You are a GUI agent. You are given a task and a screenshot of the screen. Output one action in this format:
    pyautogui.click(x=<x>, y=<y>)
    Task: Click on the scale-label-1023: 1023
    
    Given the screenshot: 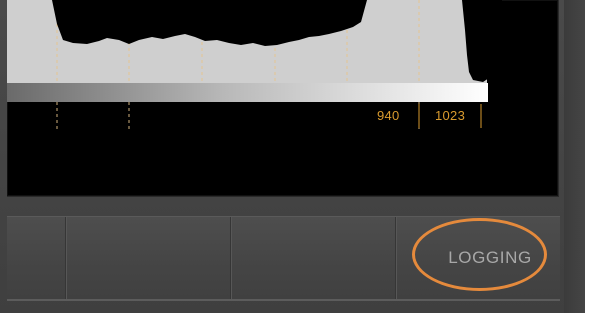 What is the action you would take?
    pyautogui.click(x=450, y=115)
    